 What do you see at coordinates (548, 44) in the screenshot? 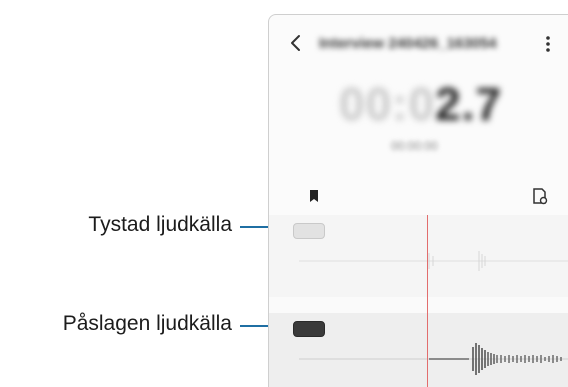
I see `more-vertical-icon` at bounding box center [548, 44].